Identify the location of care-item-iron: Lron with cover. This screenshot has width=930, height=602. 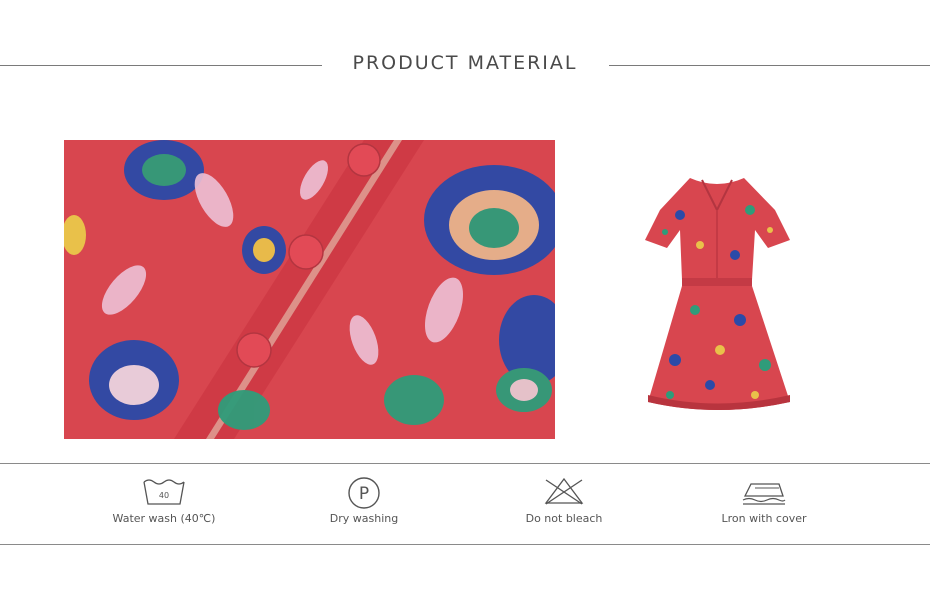
(764, 500).